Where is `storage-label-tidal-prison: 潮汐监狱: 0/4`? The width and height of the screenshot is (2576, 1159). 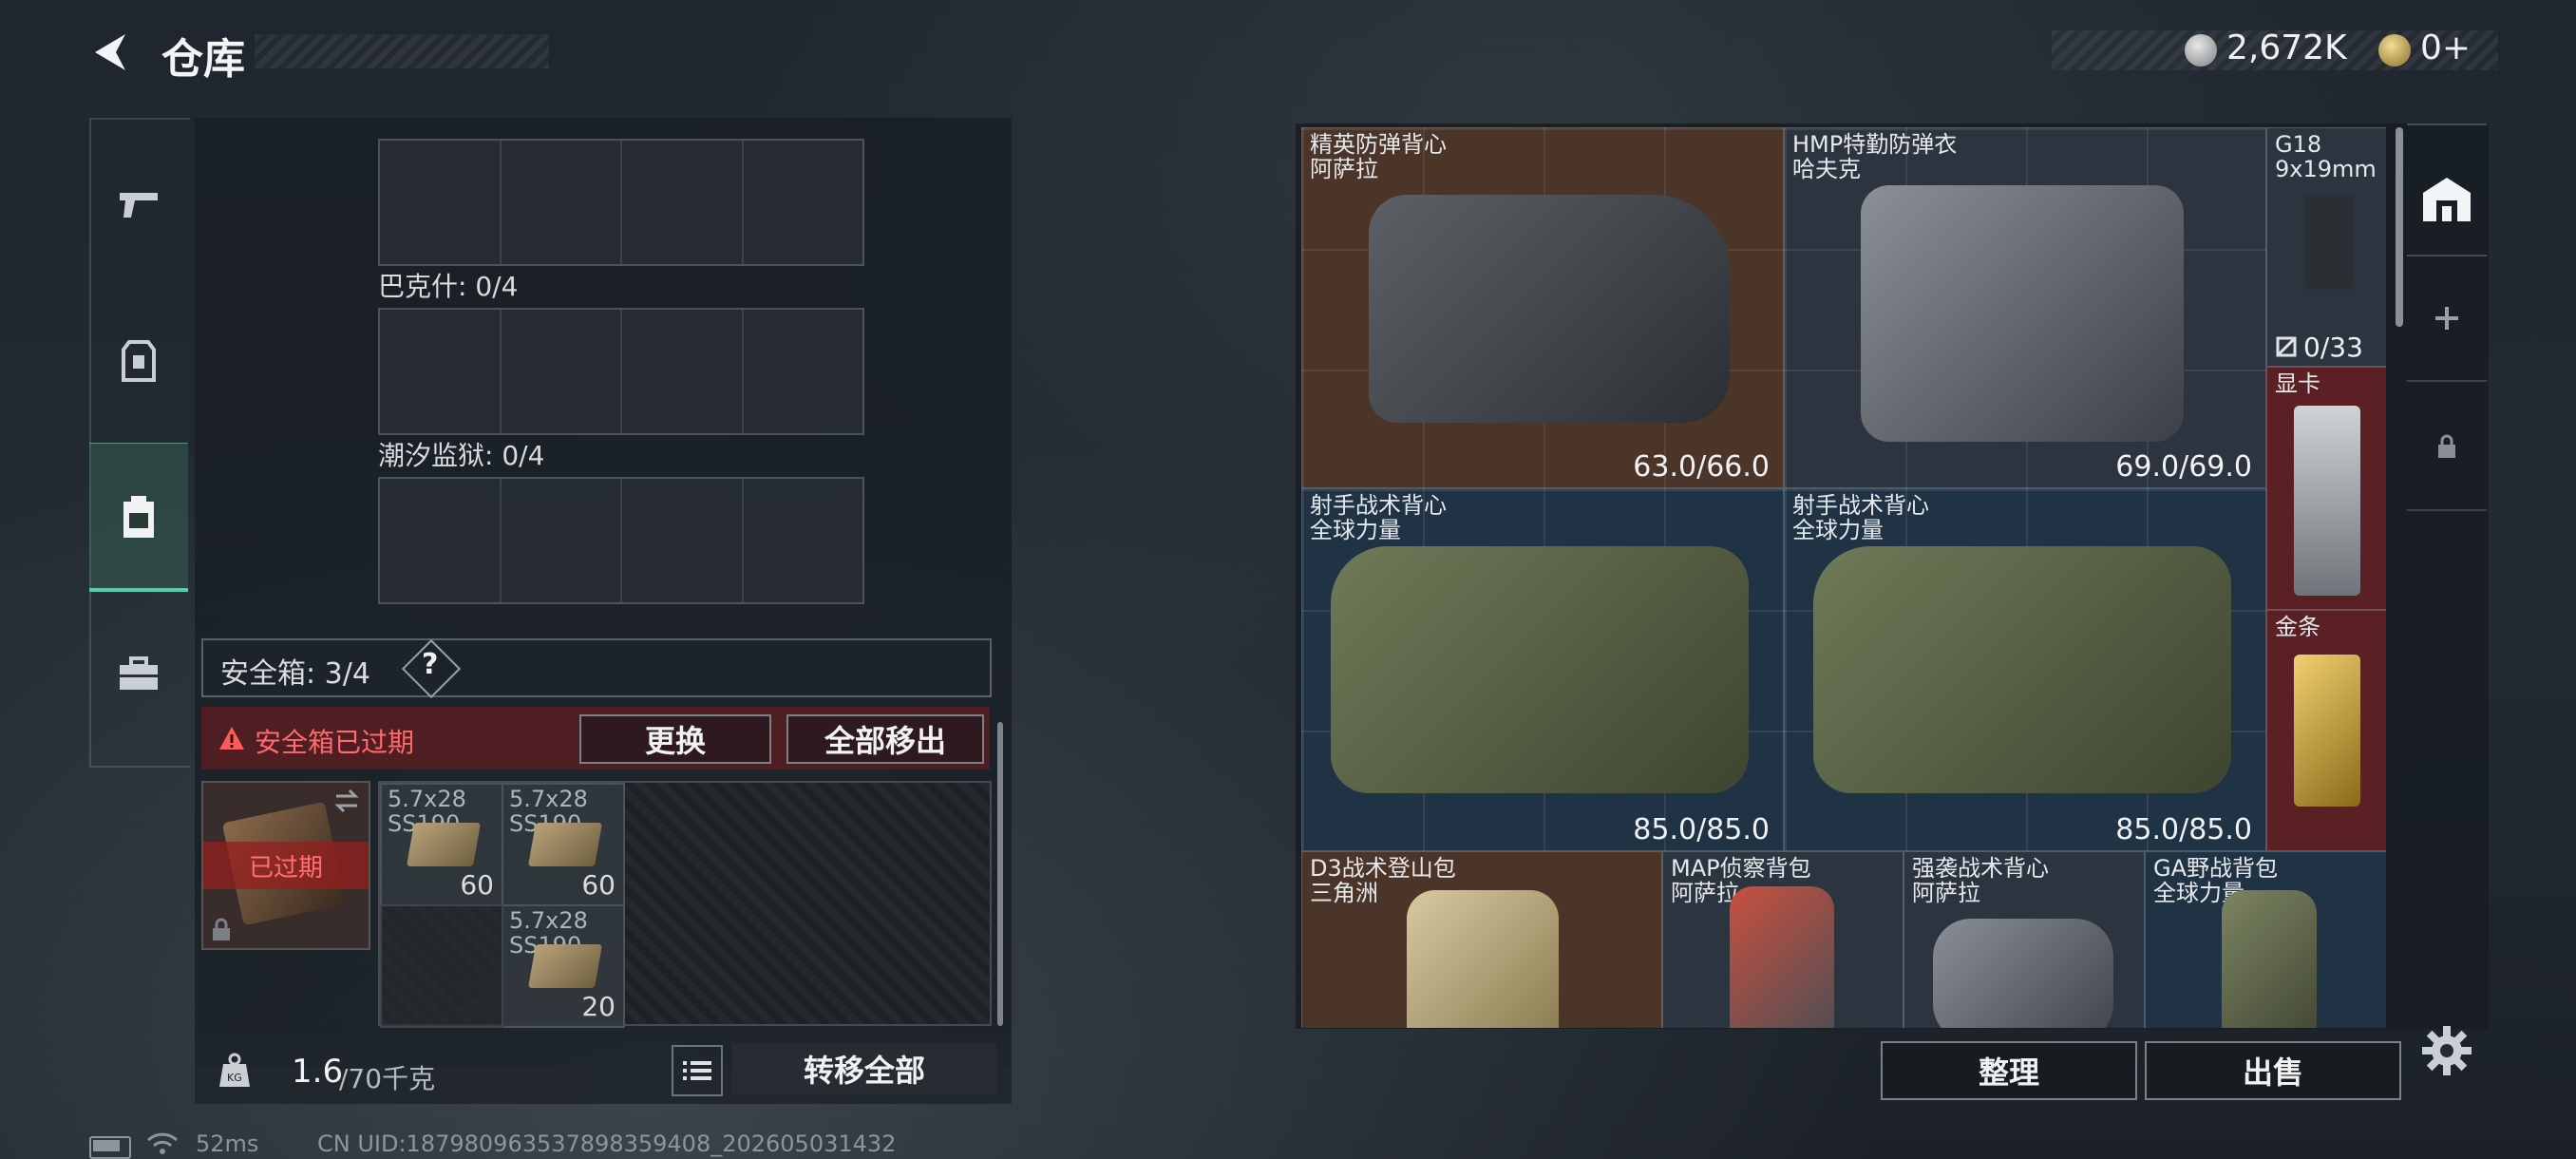 storage-label-tidal-prison: 潮汐监狱: 0/4 is located at coordinates (461, 455).